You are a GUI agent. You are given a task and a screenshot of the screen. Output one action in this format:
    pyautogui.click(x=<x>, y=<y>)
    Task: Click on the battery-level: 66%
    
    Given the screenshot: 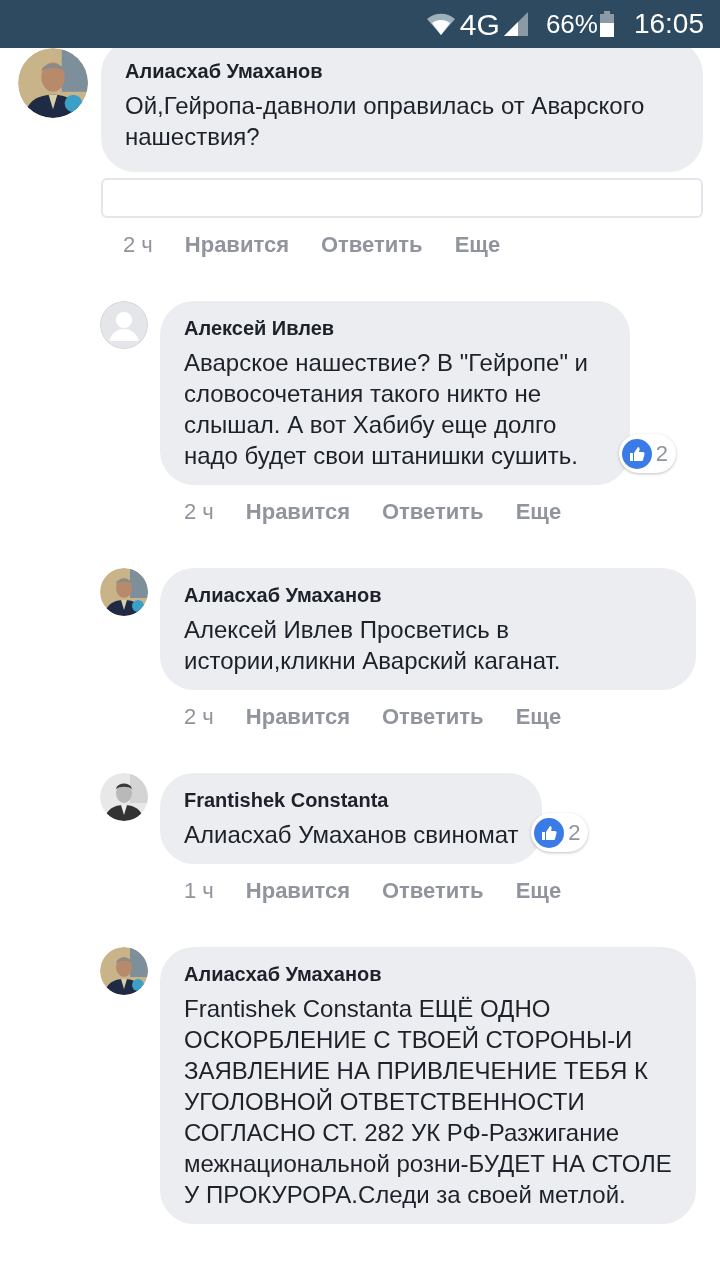 What is the action you would take?
    pyautogui.click(x=571, y=24)
    